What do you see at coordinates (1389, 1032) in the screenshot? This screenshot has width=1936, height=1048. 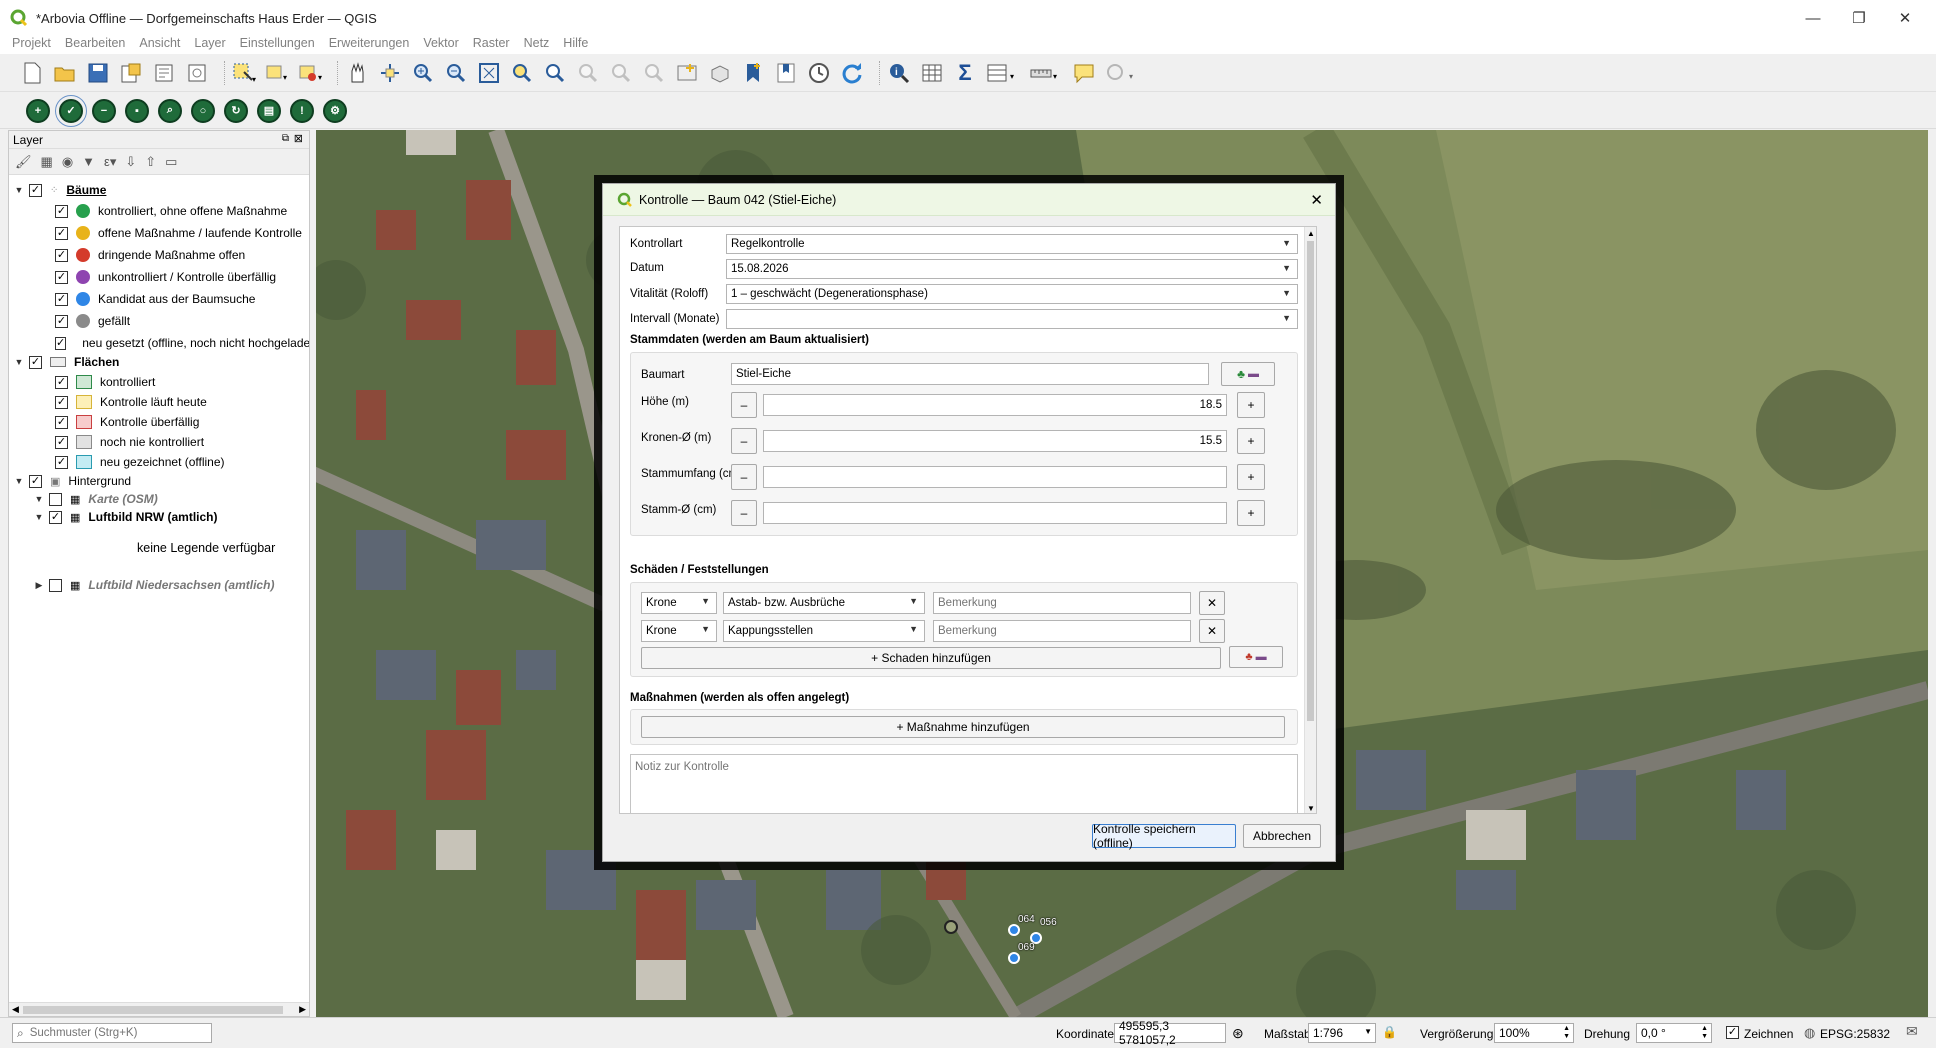 I see `lock-scale-icon: 🔒` at bounding box center [1389, 1032].